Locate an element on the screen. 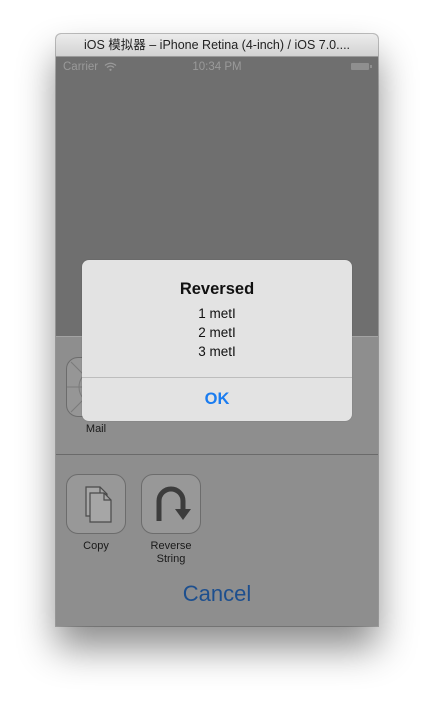  battery-icon is located at coordinates (361, 66).